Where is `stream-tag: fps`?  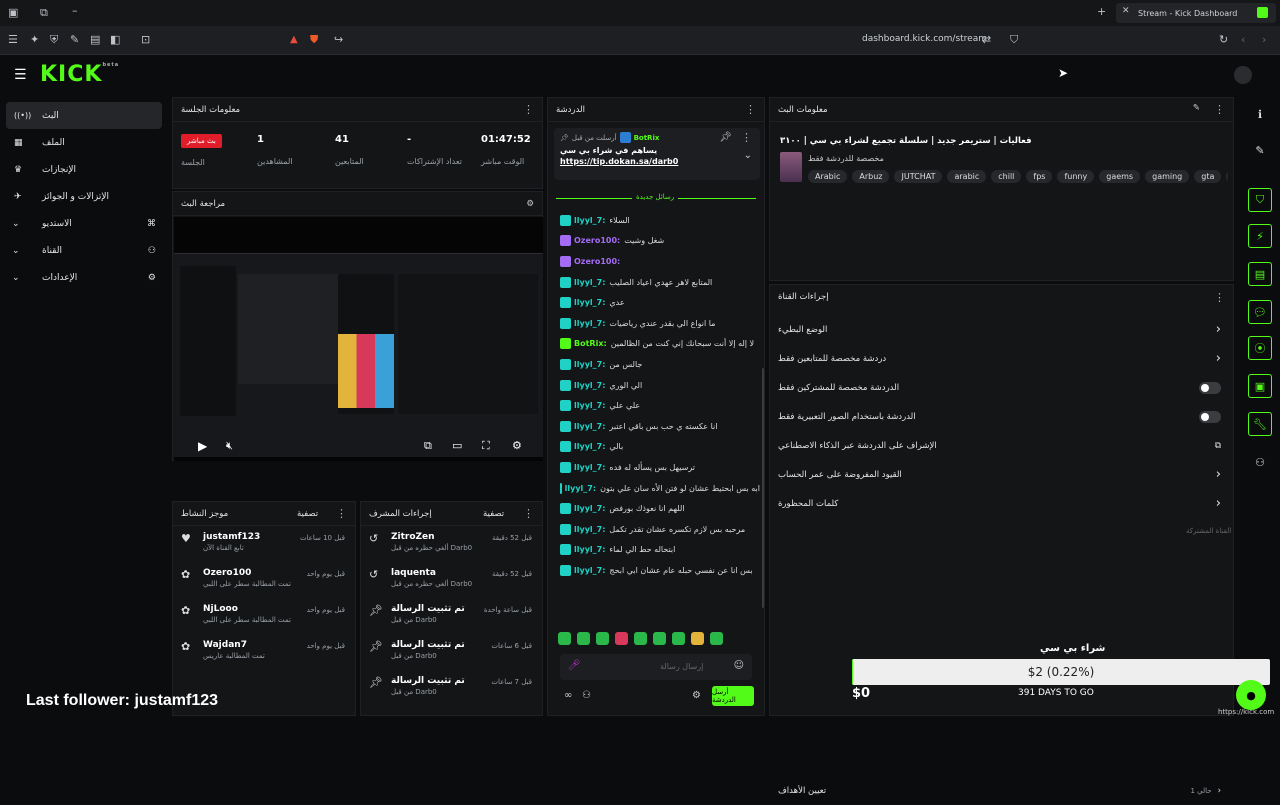 stream-tag: fps is located at coordinates (1039, 176).